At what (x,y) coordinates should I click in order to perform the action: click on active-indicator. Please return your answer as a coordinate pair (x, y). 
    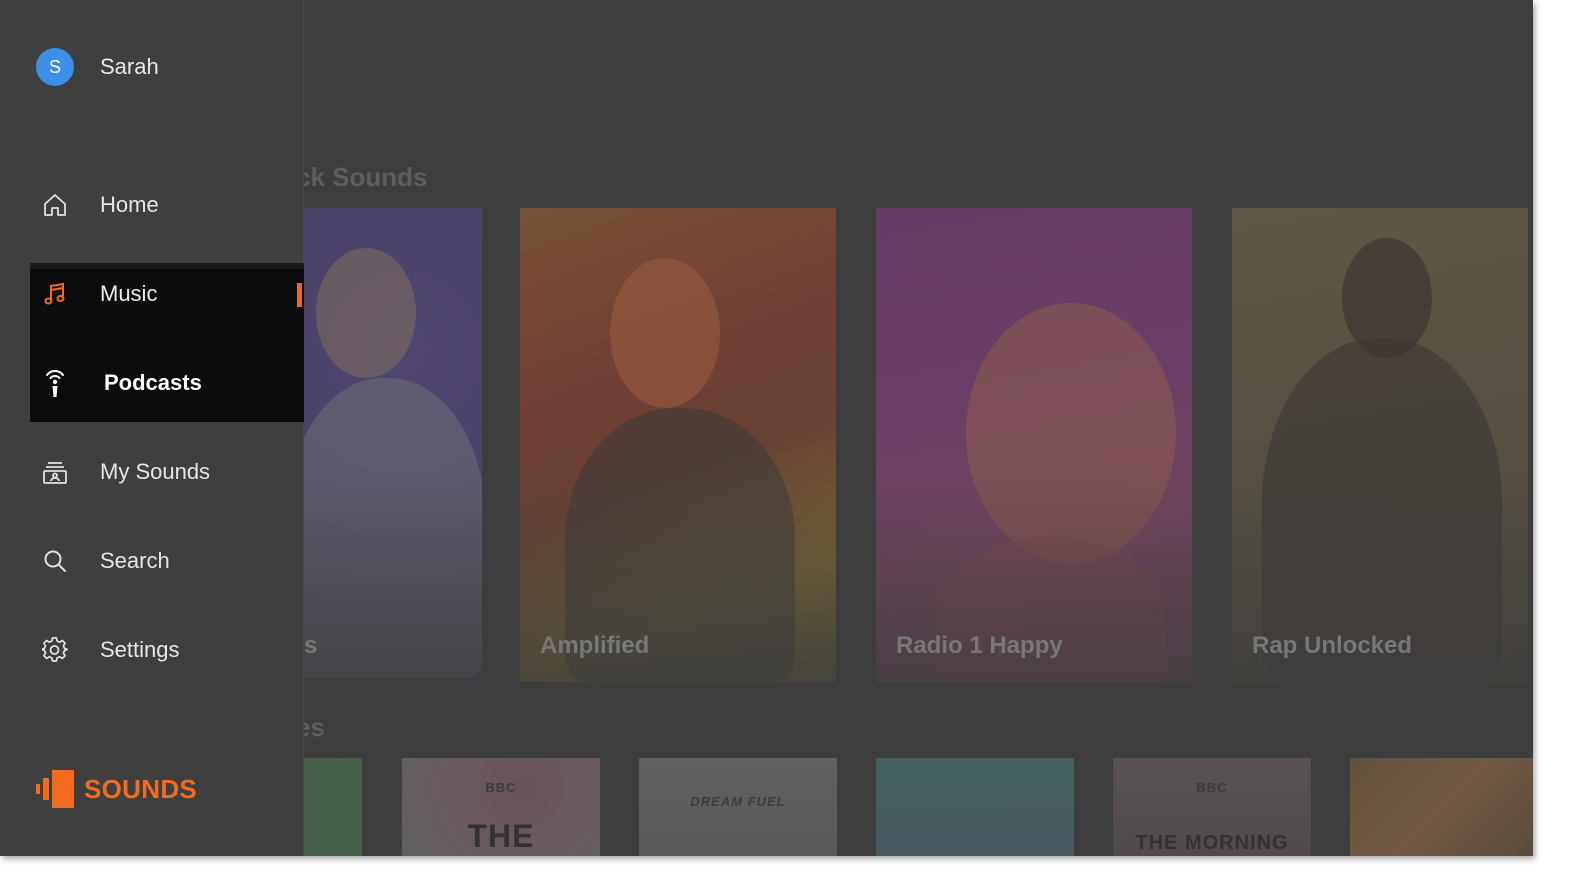
    Looking at the image, I should click on (299, 295).